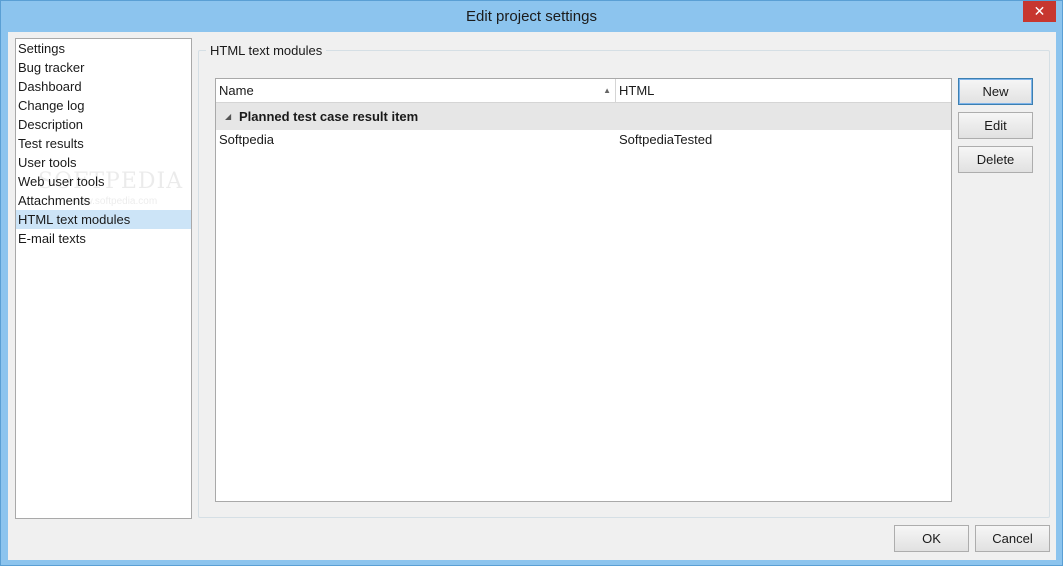 This screenshot has width=1063, height=566. Describe the element at coordinates (416, 91) in the screenshot. I see `column-header-name: Name ▲` at that location.